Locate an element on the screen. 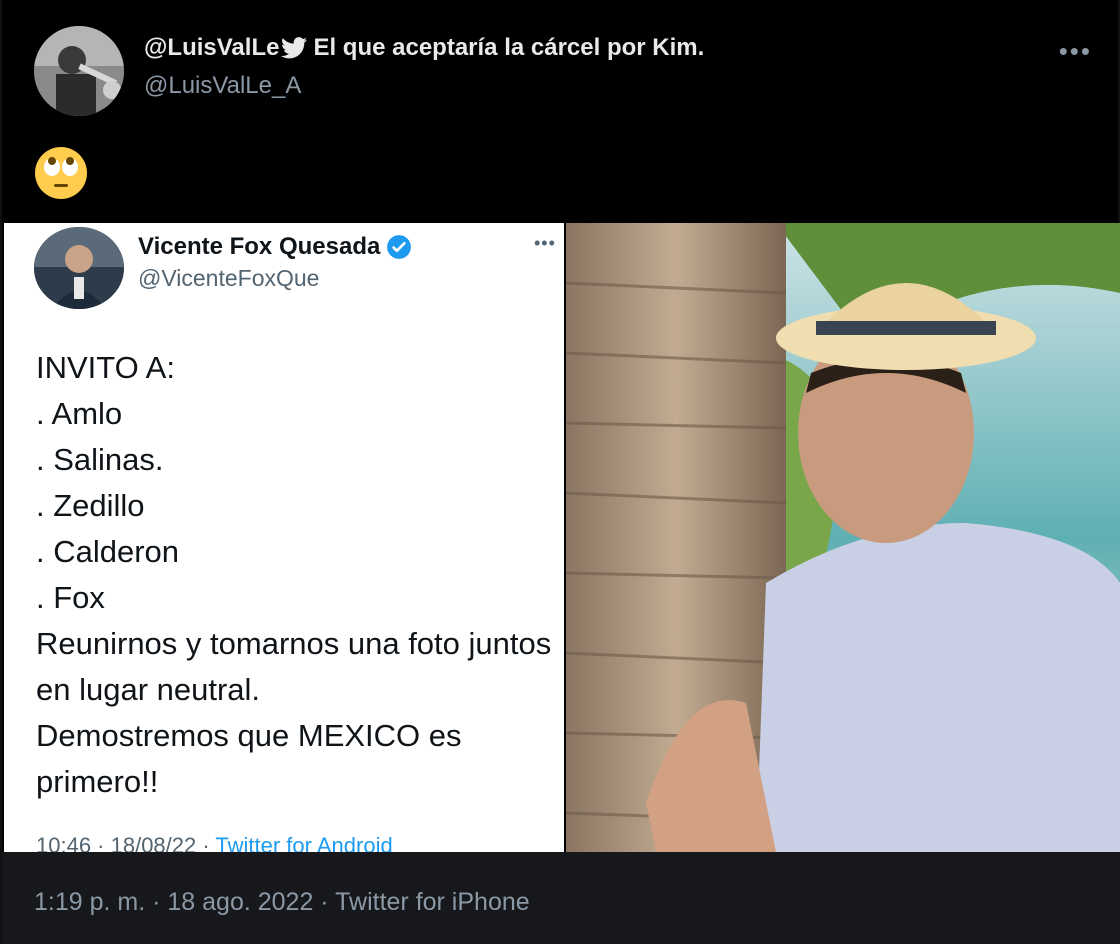 This screenshot has height=944, width=1120. embedded-tweet-source: Twitter for Android is located at coordinates (304, 842).